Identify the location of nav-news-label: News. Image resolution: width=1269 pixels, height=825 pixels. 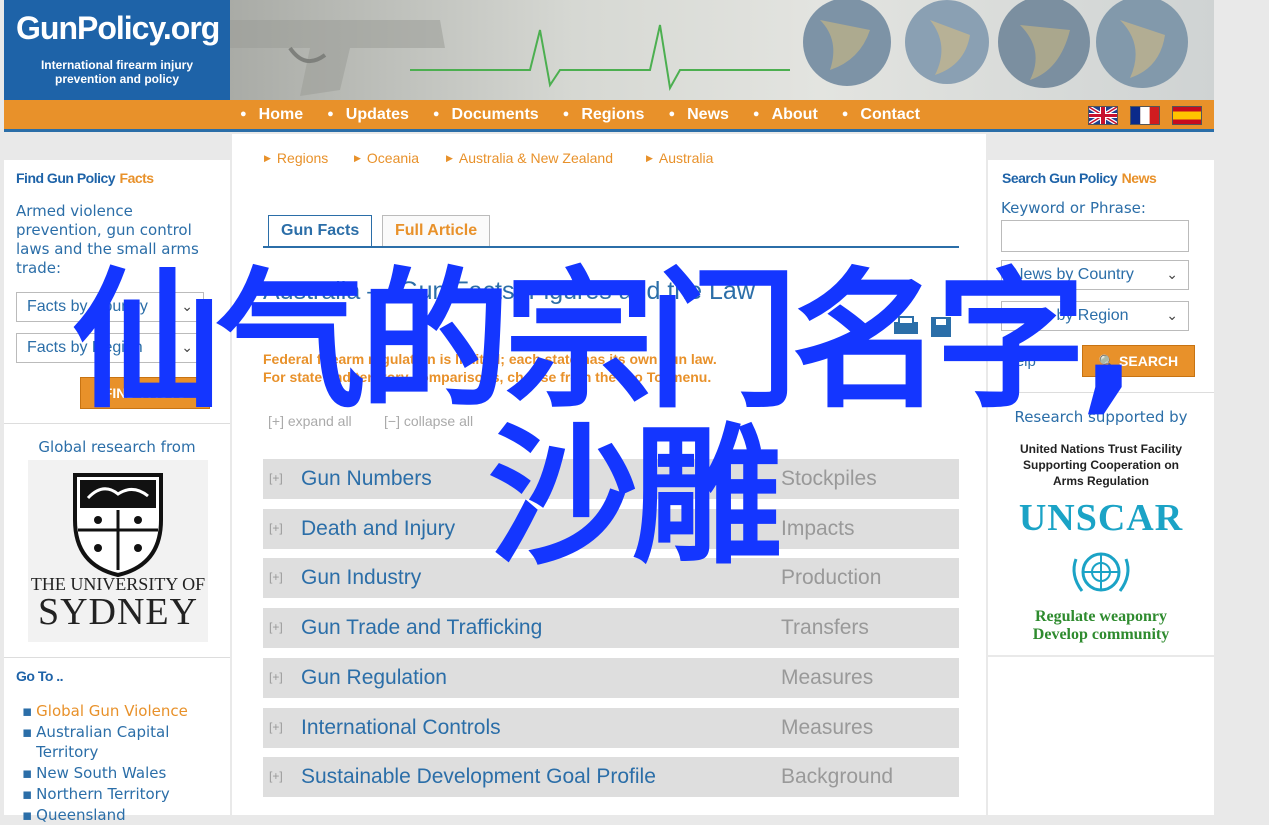
(708, 114).